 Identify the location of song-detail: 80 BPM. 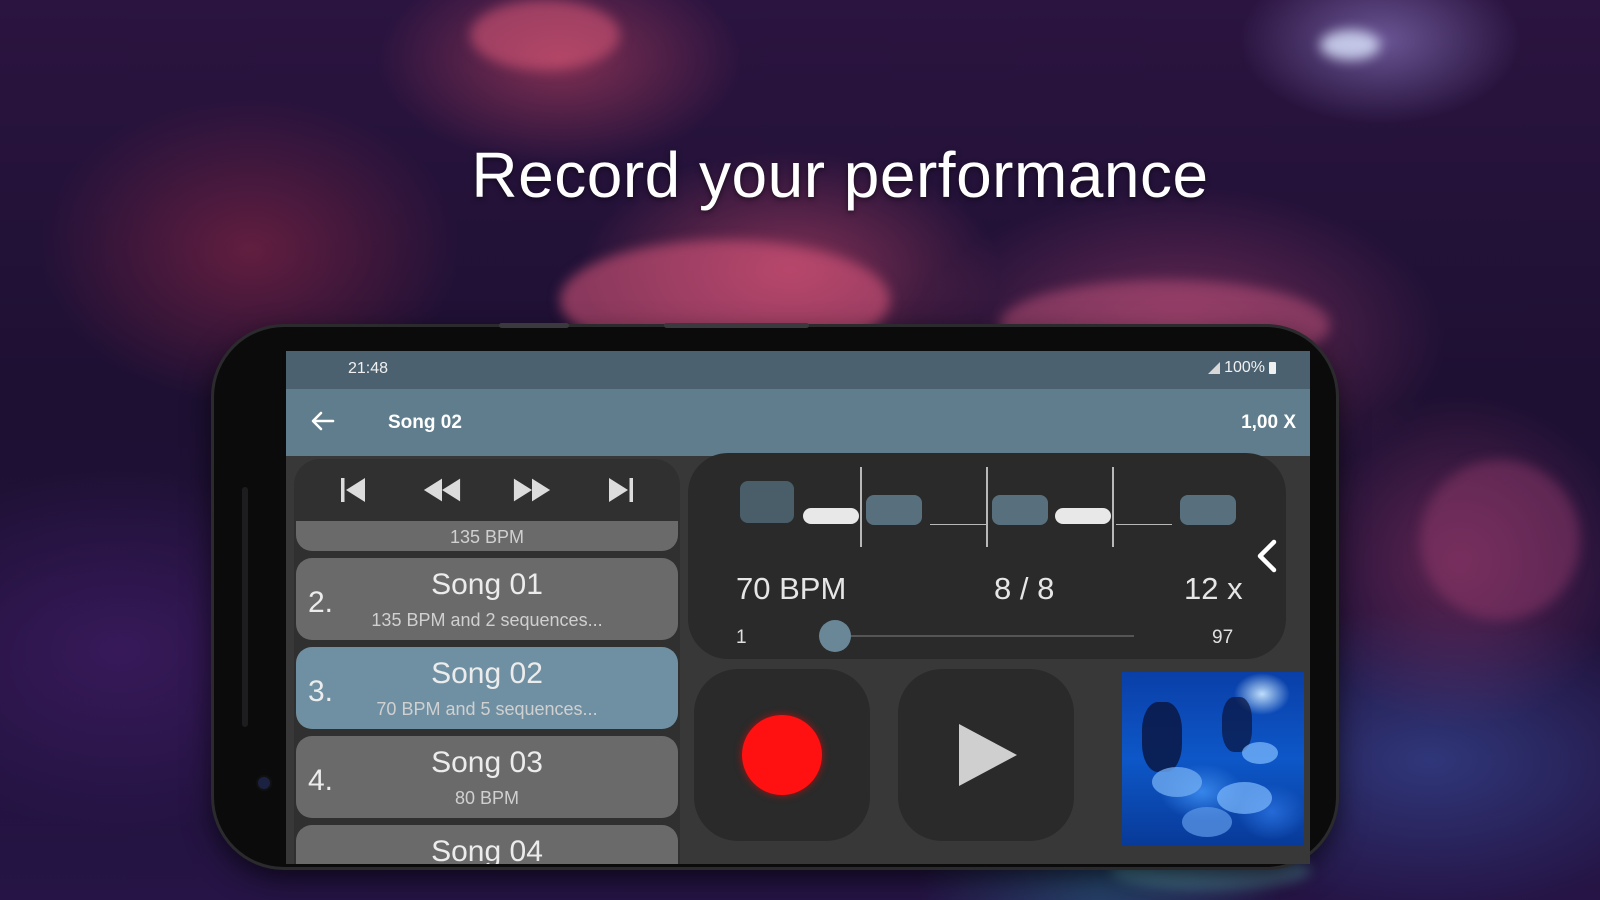
(487, 798).